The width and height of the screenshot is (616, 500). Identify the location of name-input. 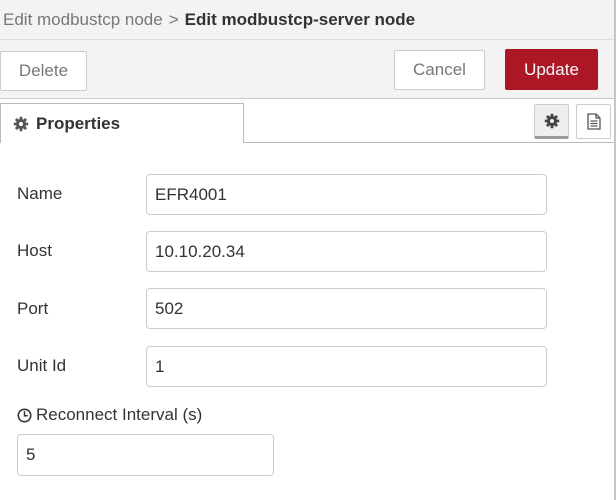
(346, 194).